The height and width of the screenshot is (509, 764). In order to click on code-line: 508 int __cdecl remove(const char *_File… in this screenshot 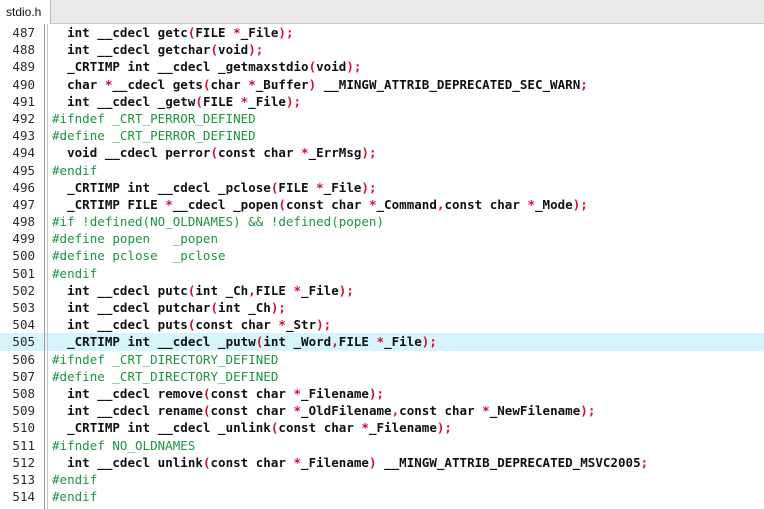, I will do `click(382, 393)`.